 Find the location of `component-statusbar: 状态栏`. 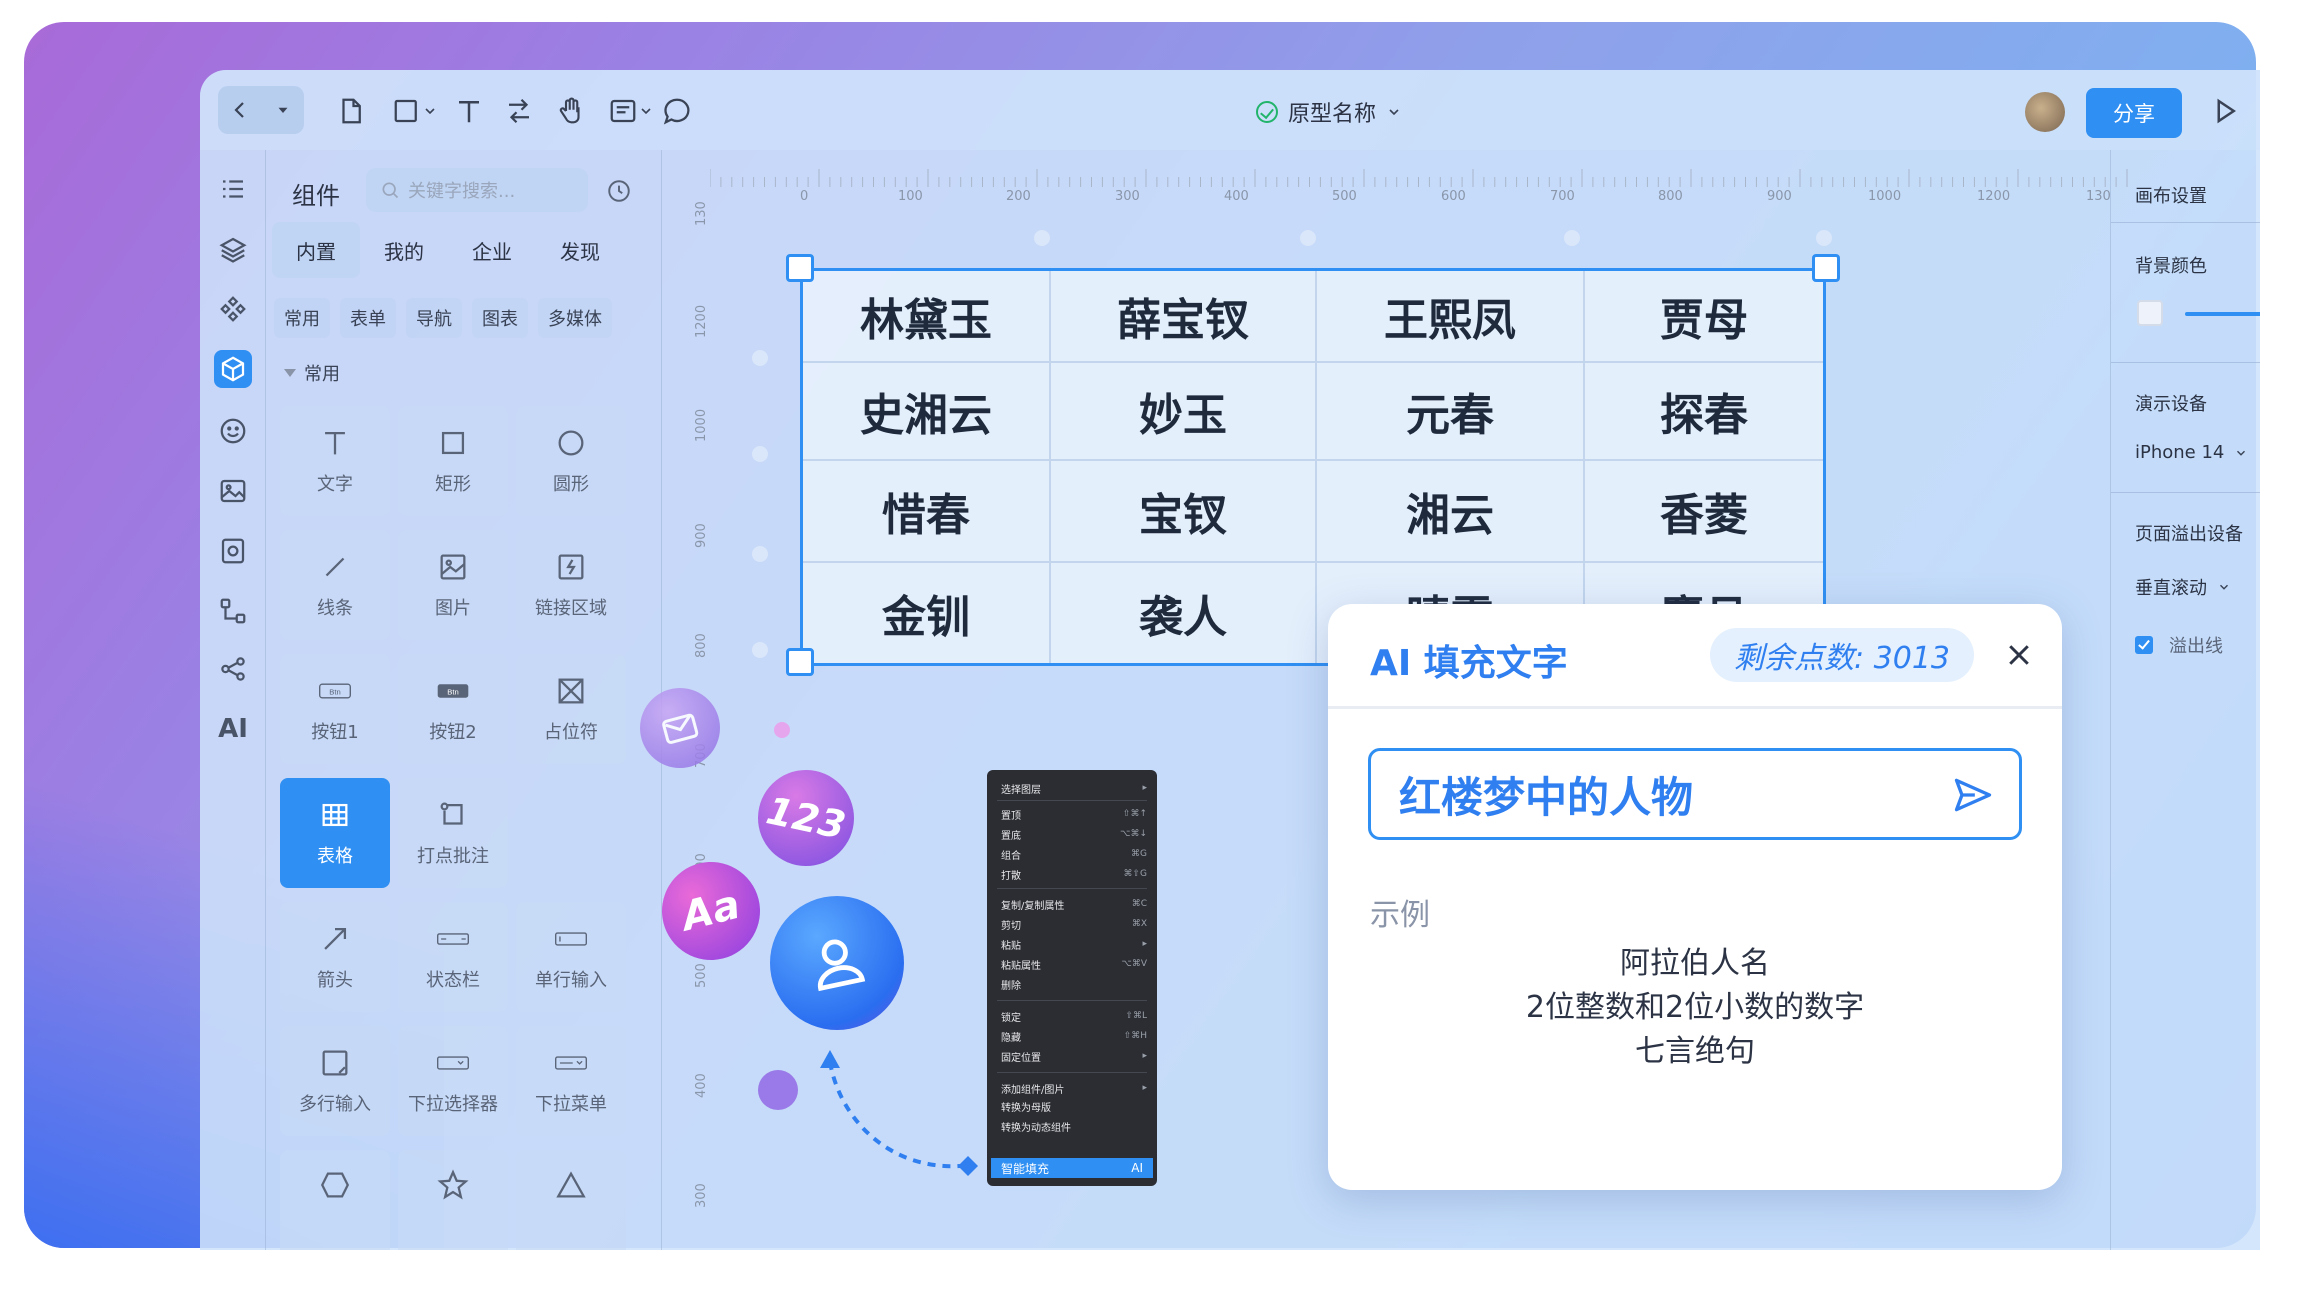

component-statusbar: 状态栏 is located at coordinates (453, 957).